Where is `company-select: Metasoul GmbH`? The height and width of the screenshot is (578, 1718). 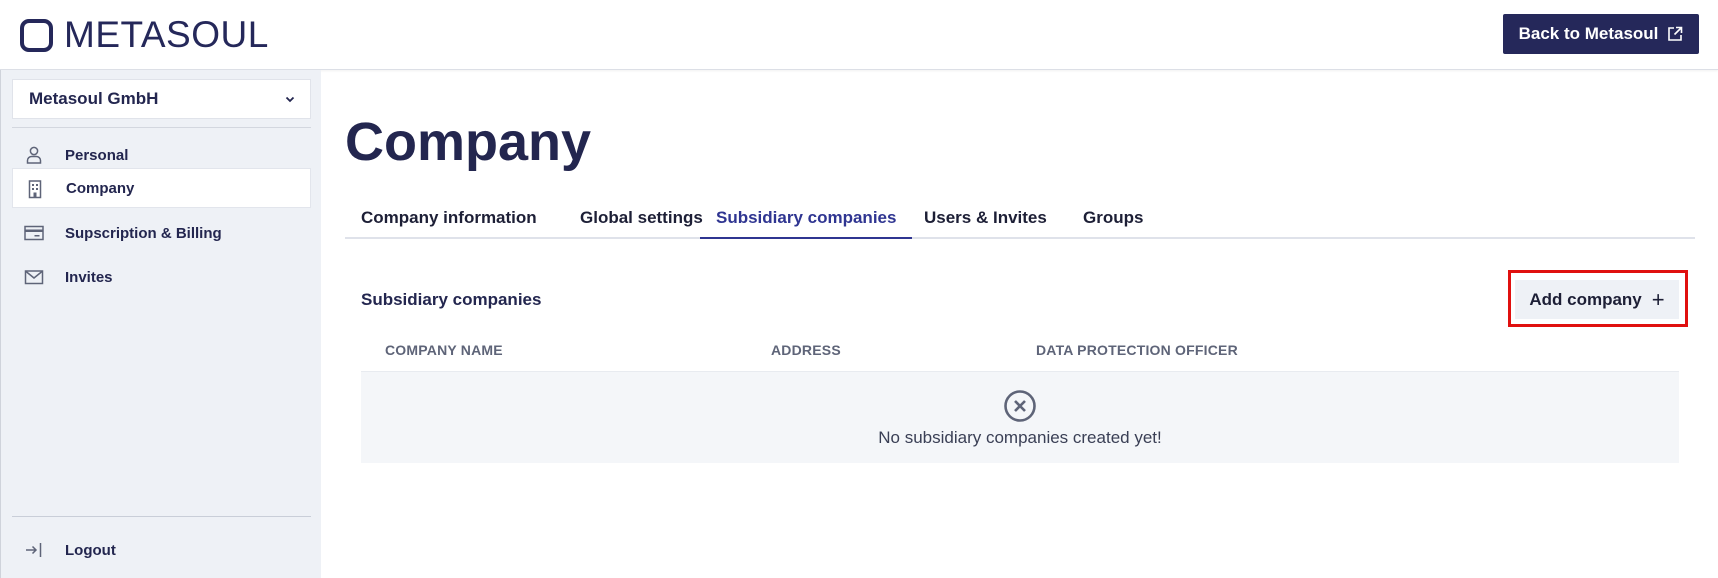
company-select: Metasoul GmbH is located at coordinates (161, 99).